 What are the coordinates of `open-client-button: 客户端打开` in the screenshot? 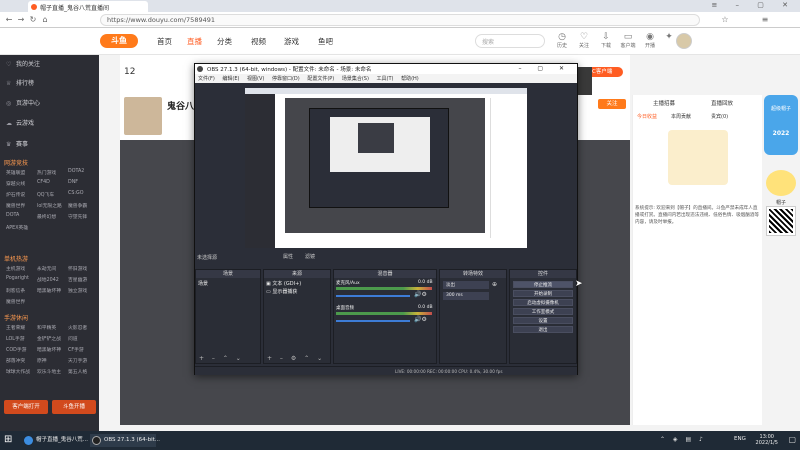 It's located at (26, 407).